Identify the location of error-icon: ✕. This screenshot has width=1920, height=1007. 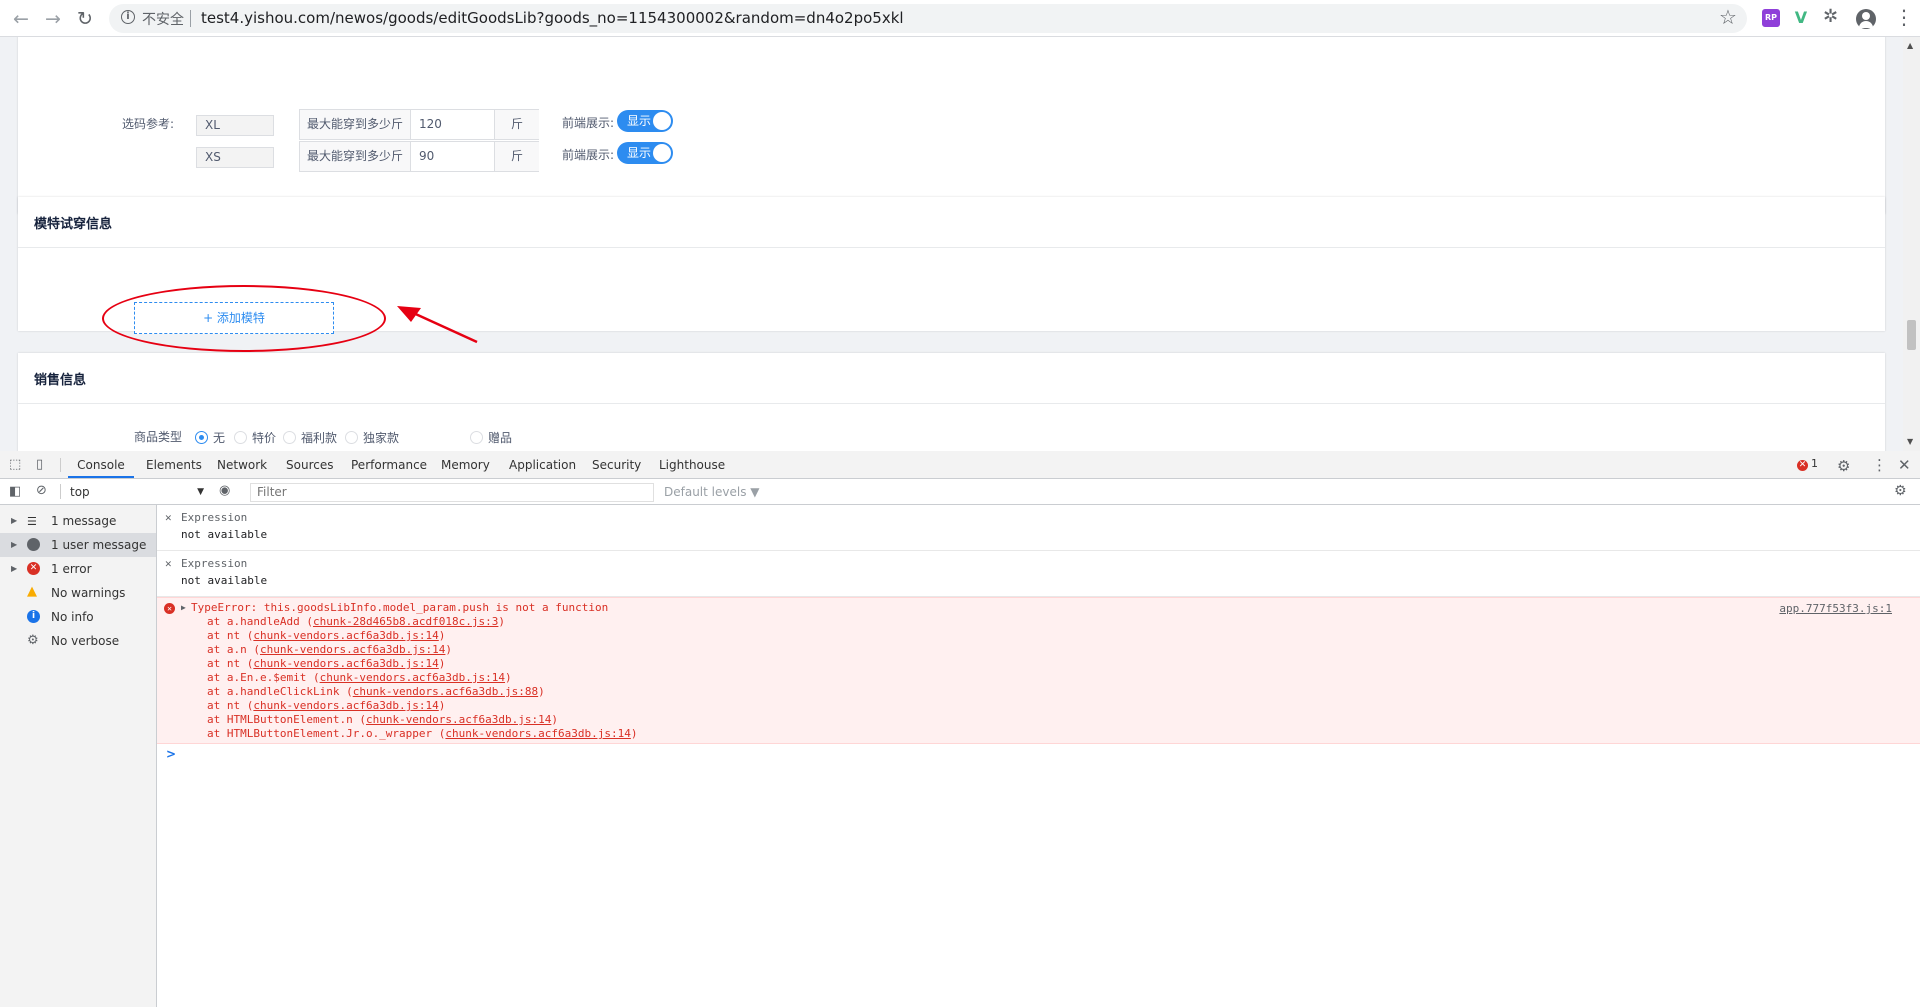
(1802, 465).